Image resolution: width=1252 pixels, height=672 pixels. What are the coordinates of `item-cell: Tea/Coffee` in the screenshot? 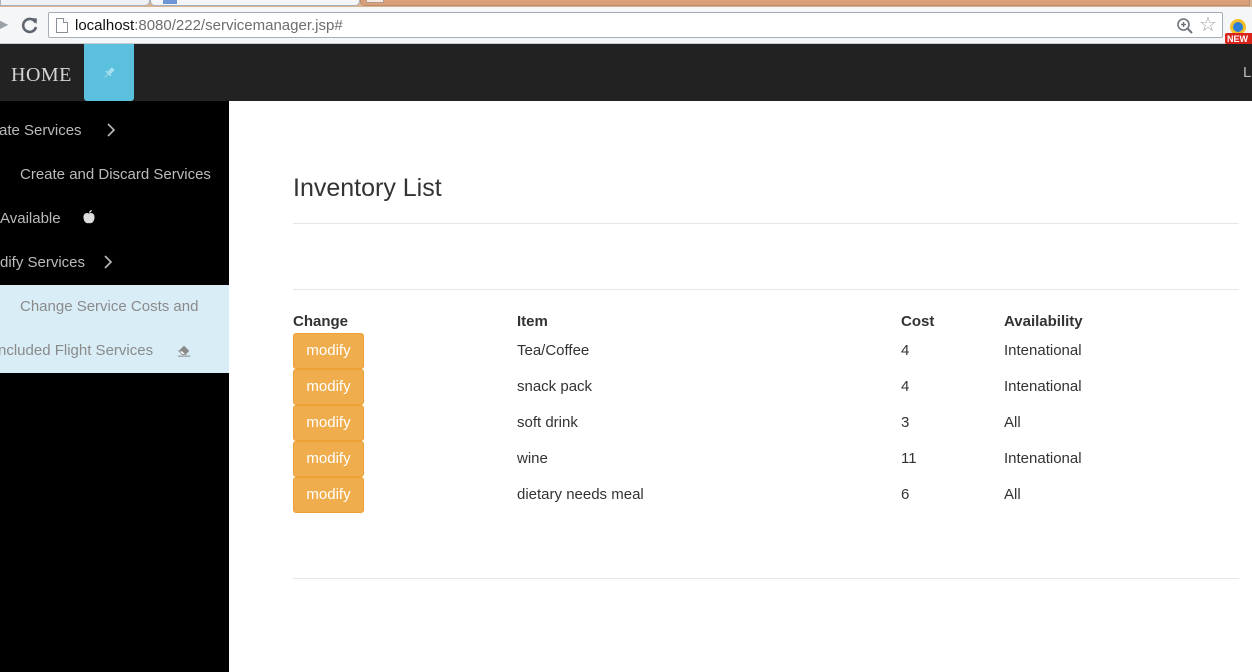 It's located at (553, 350).